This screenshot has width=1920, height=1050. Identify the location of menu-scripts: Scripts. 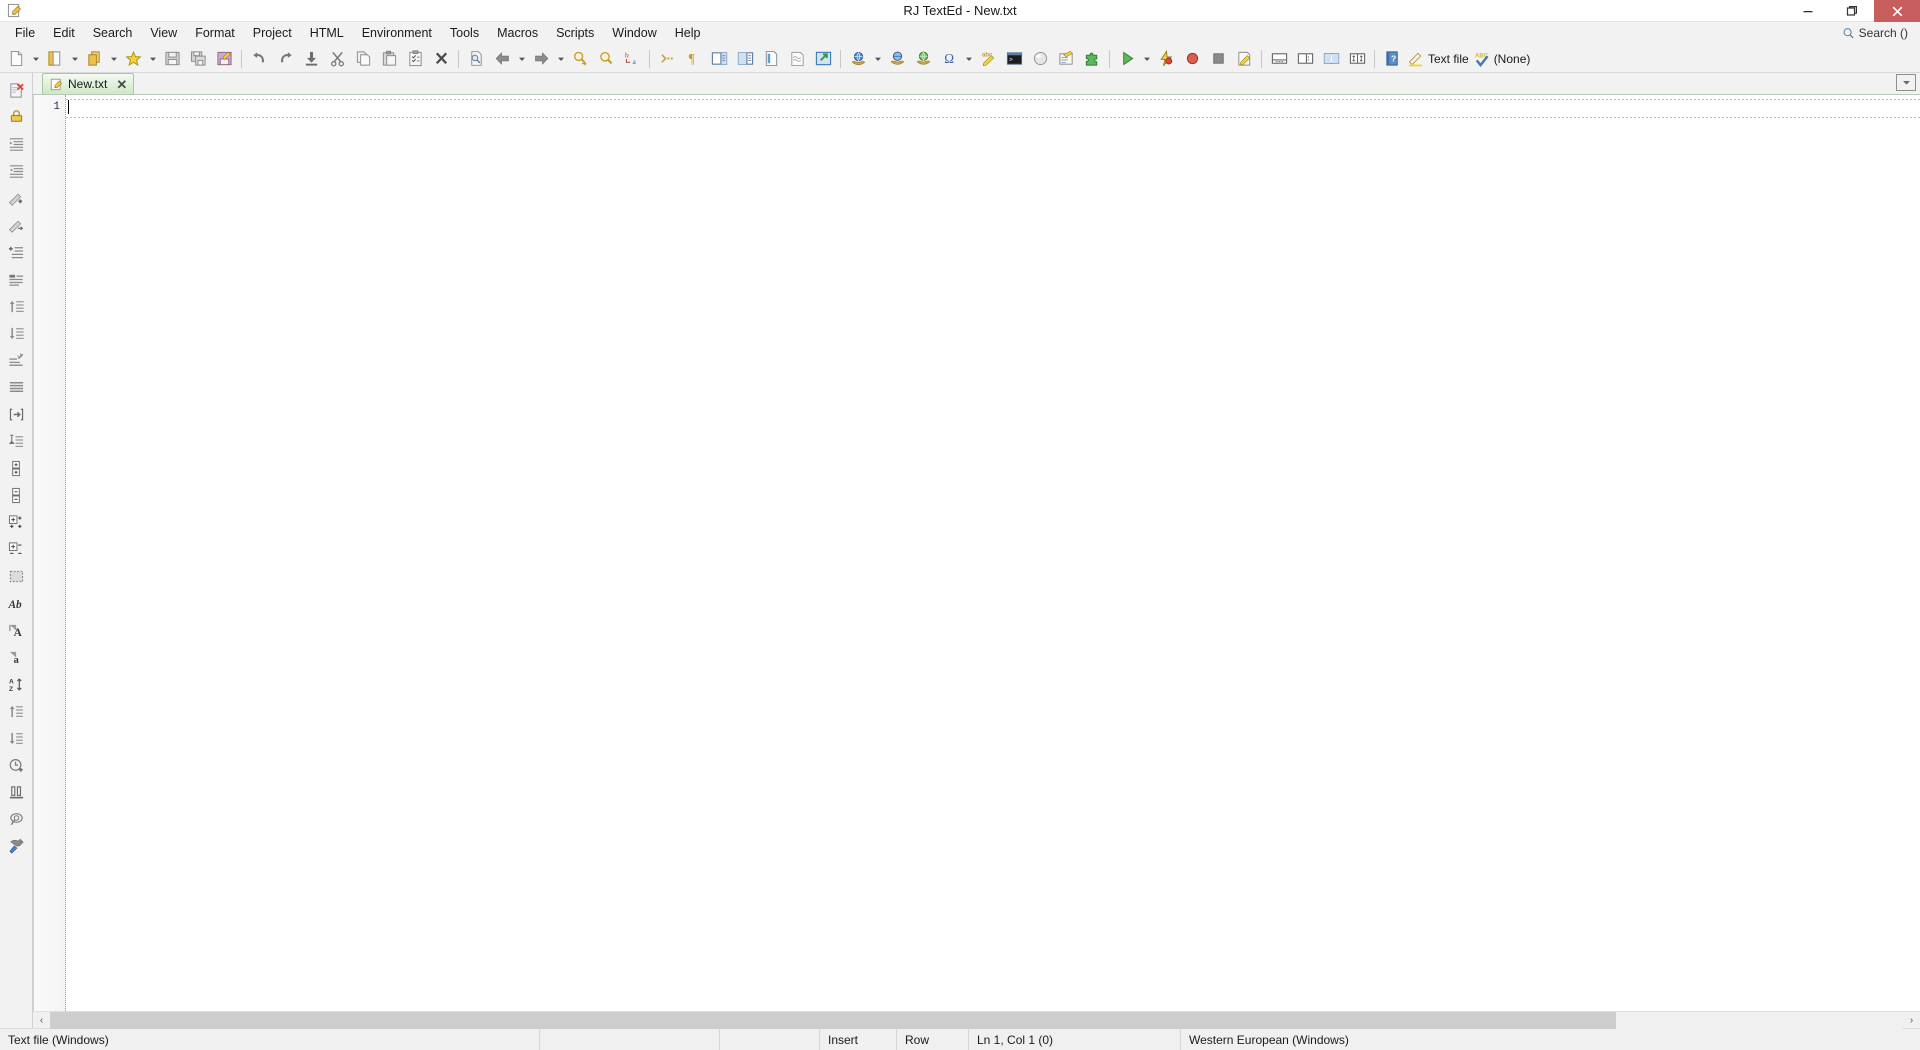
(575, 33).